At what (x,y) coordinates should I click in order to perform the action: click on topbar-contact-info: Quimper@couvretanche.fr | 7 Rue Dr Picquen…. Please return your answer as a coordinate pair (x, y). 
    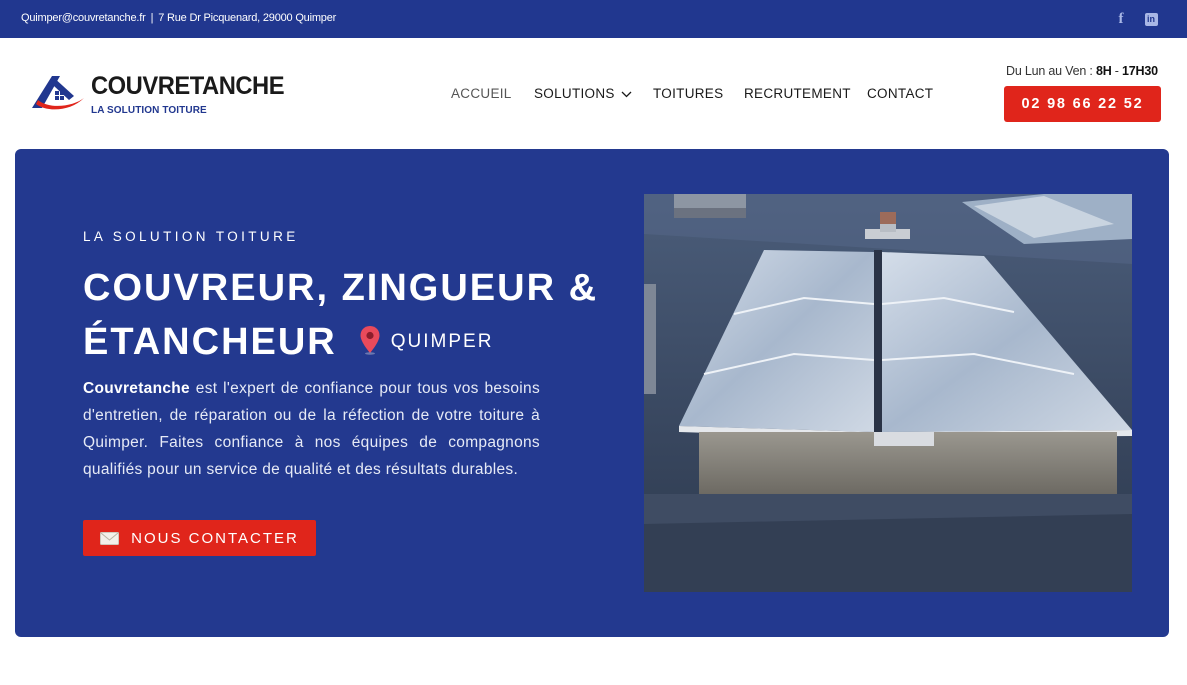
    Looking at the image, I should click on (178, 18).